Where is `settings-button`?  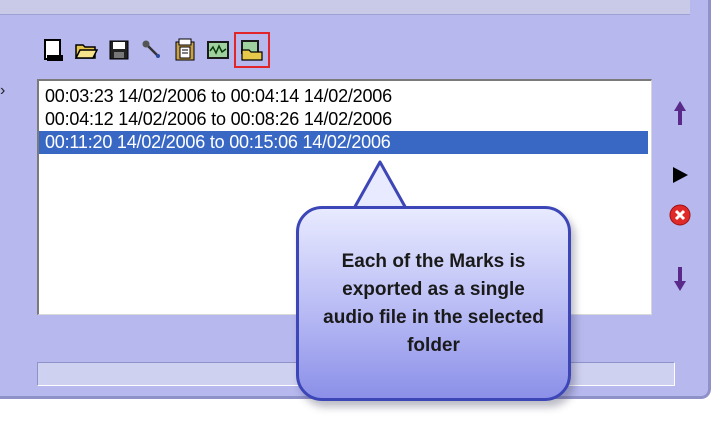 settings-button is located at coordinates (152, 50).